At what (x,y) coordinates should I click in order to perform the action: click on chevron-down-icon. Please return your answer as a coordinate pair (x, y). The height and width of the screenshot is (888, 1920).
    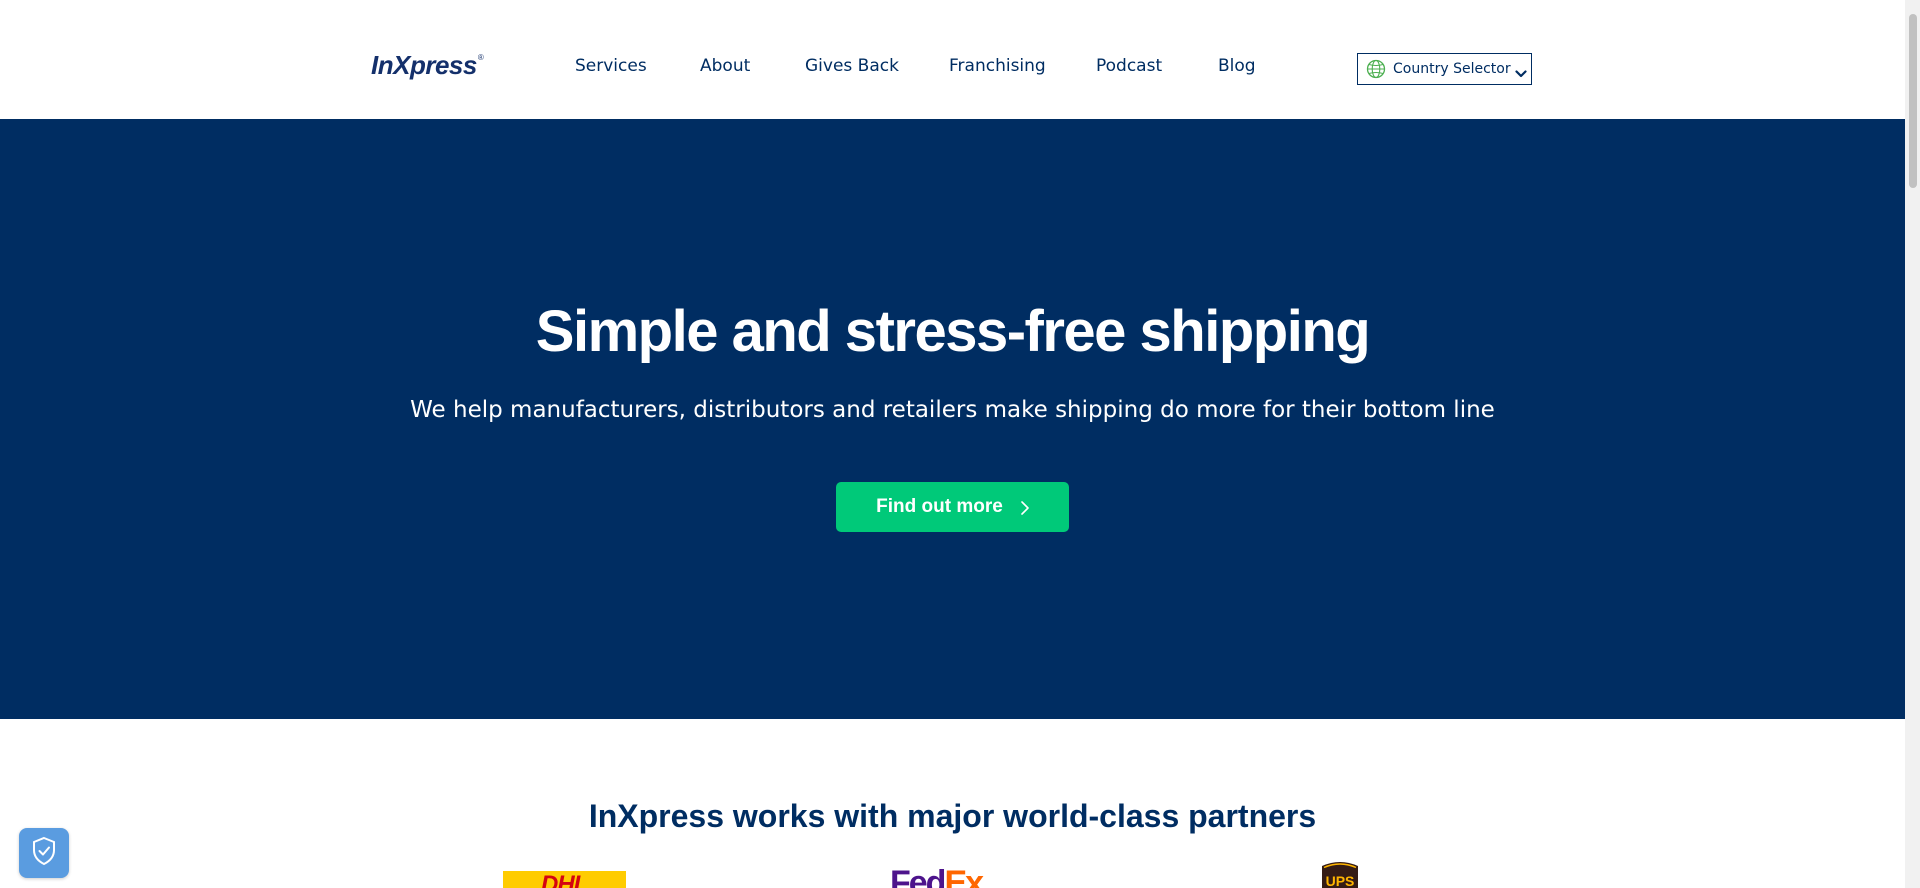
    Looking at the image, I should click on (1520, 71).